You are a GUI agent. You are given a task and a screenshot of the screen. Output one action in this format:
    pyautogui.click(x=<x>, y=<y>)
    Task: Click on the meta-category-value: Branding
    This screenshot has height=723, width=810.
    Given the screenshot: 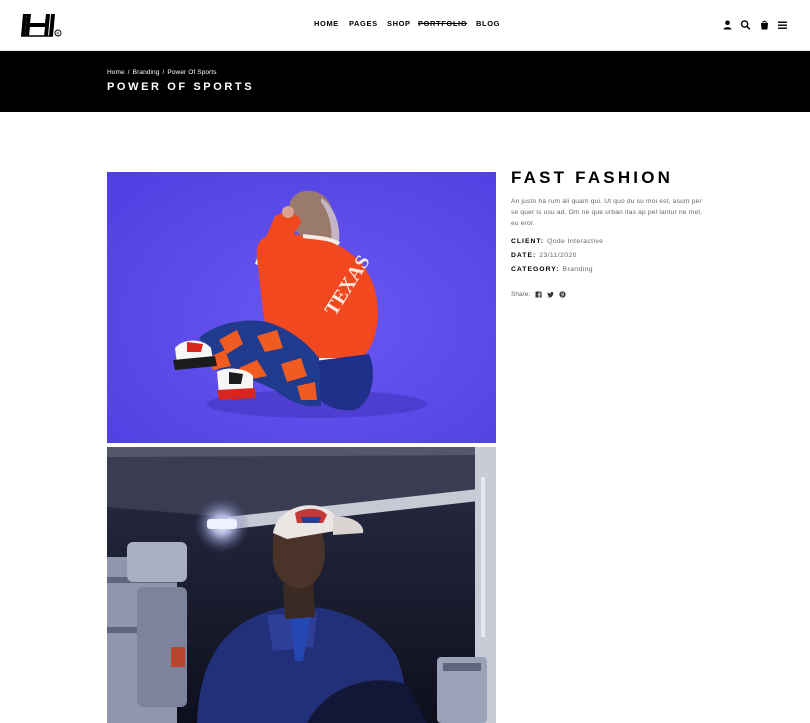 What is the action you would take?
    pyautogui.click(x=578, y=269)
    